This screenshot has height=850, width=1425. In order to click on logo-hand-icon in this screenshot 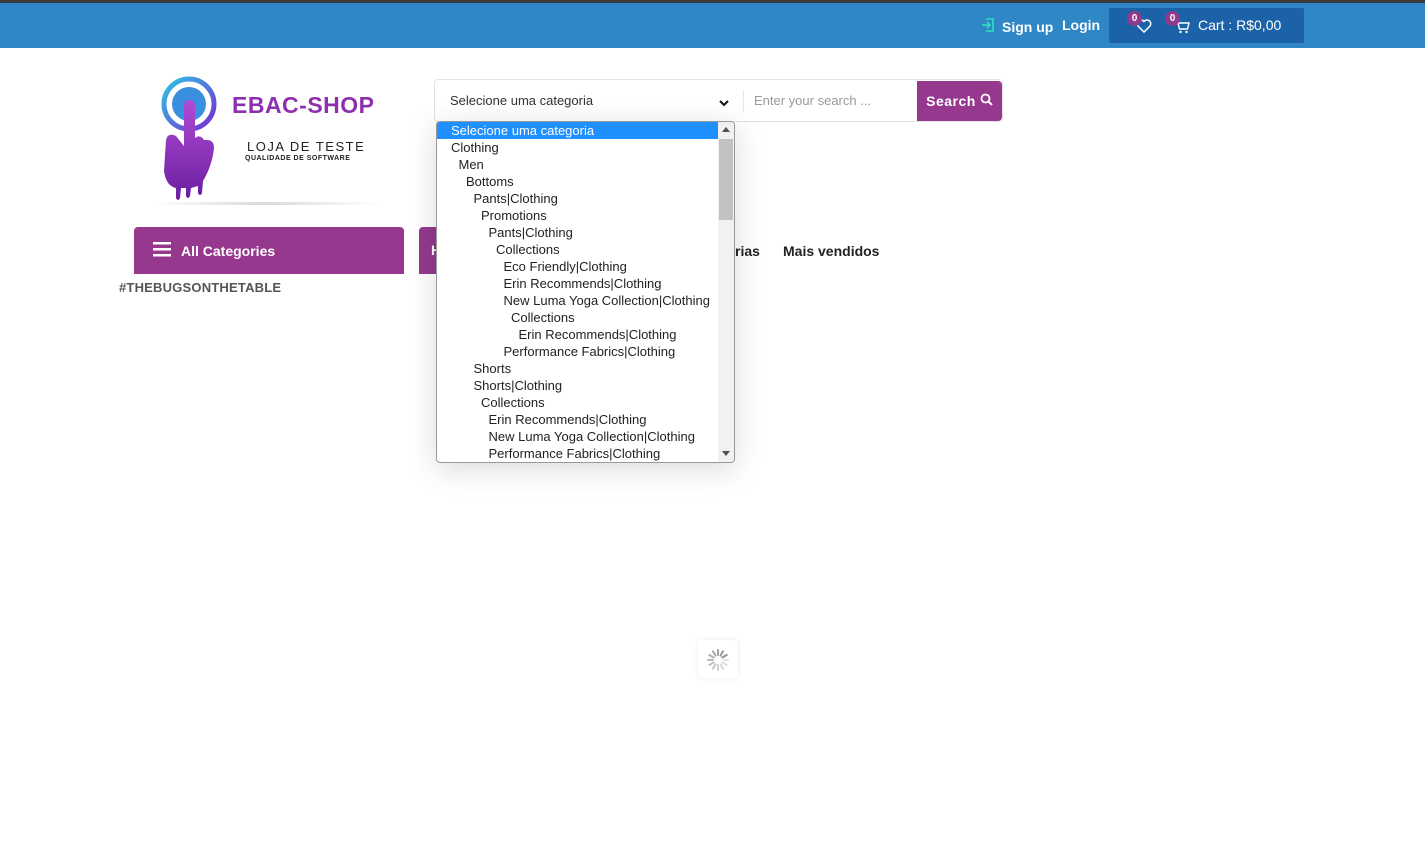, I will do `click(189, 138)`.